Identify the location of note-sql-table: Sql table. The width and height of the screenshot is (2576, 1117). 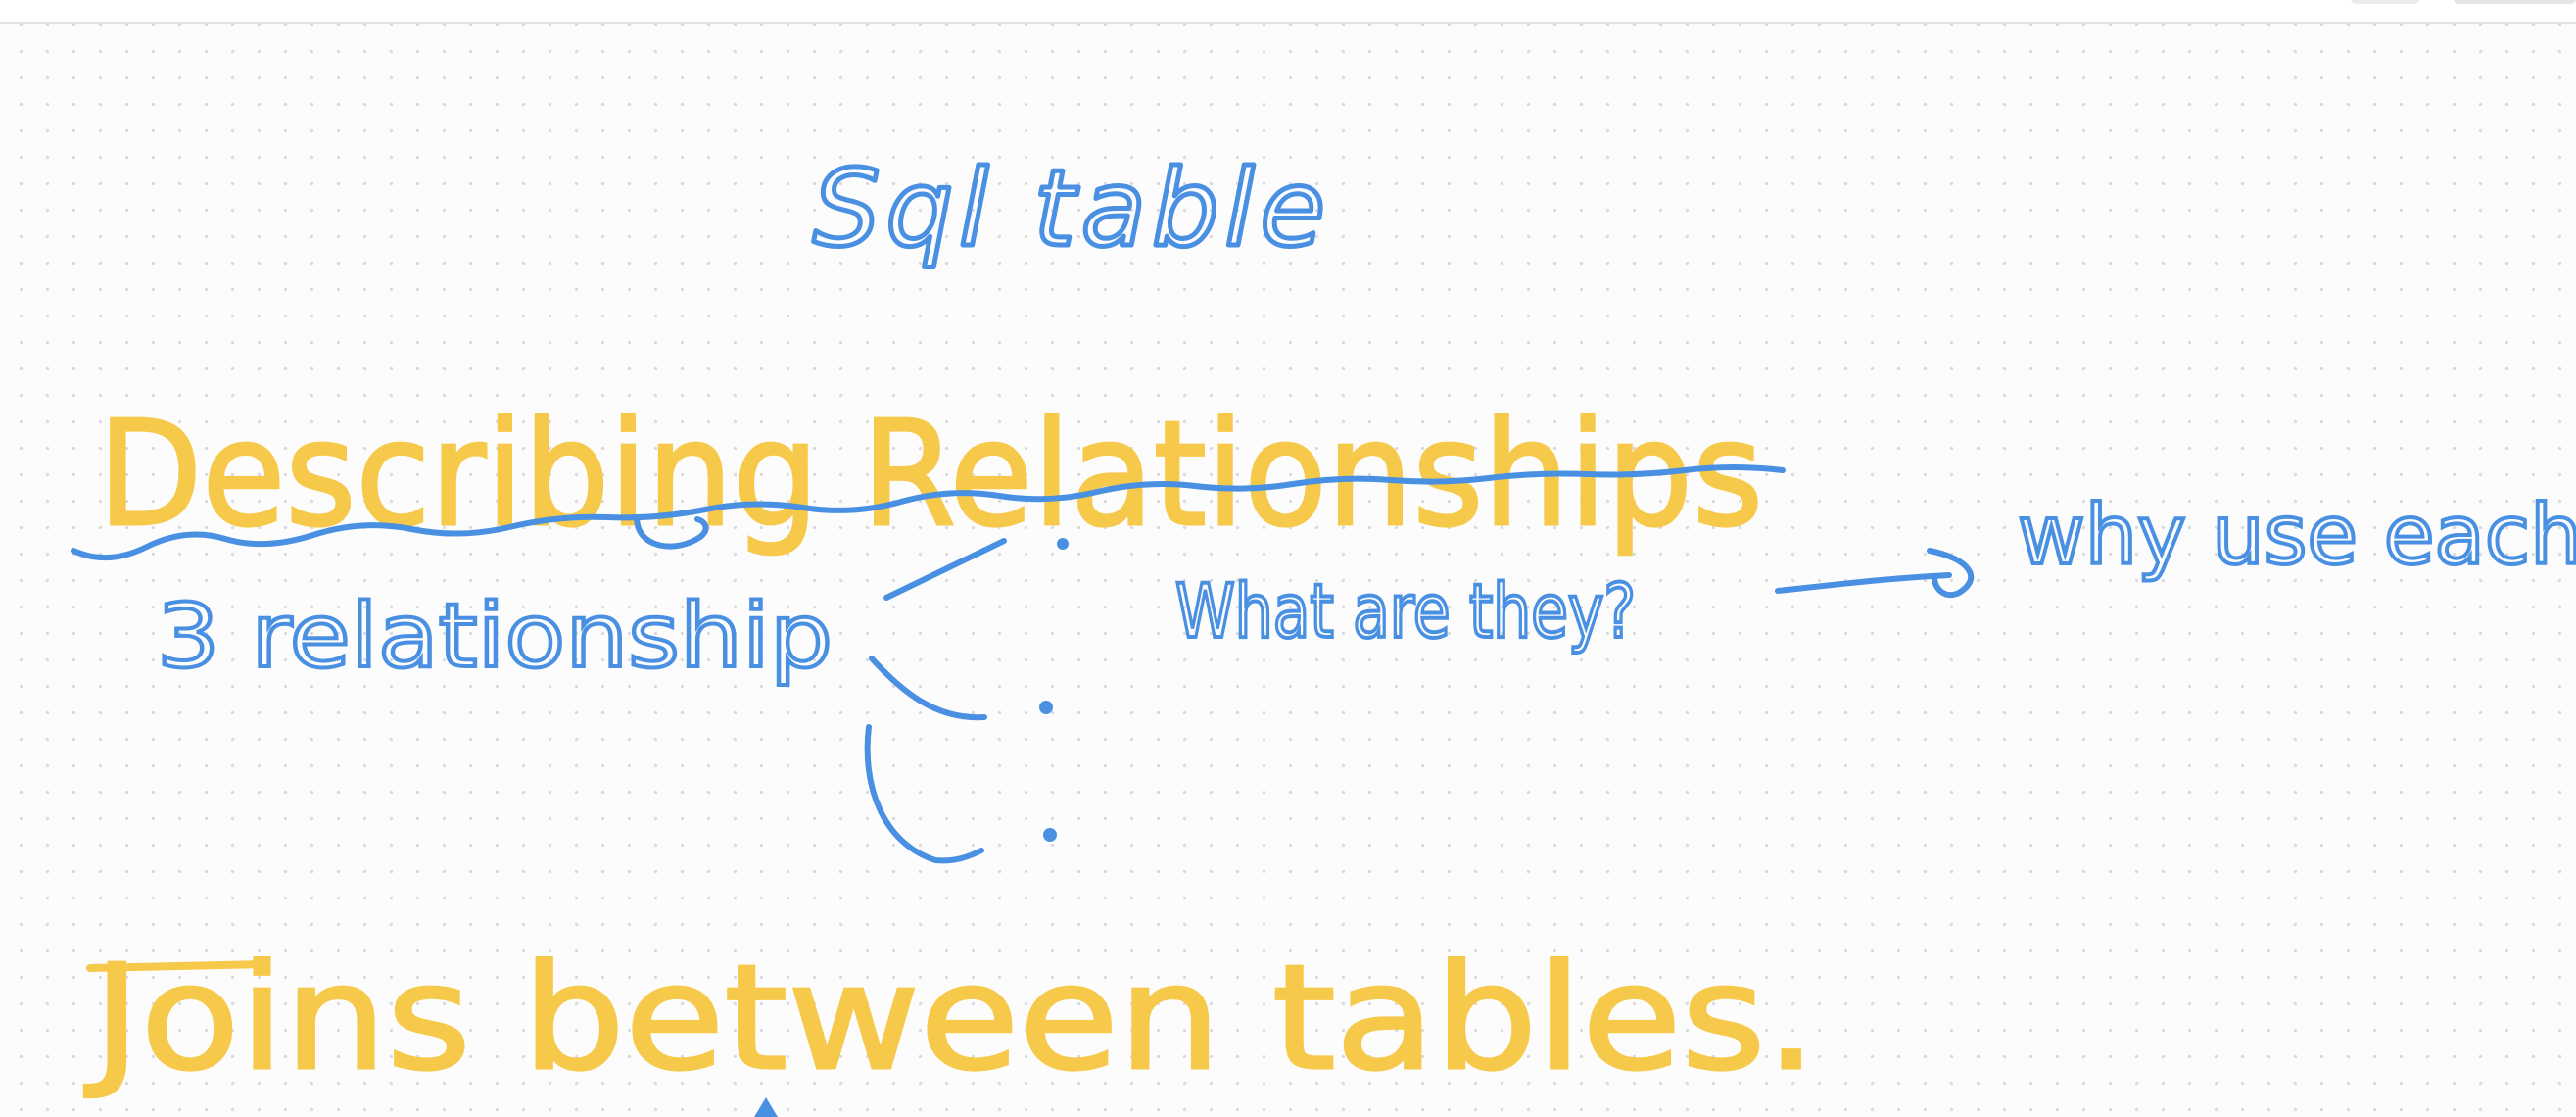
(1072, 209).